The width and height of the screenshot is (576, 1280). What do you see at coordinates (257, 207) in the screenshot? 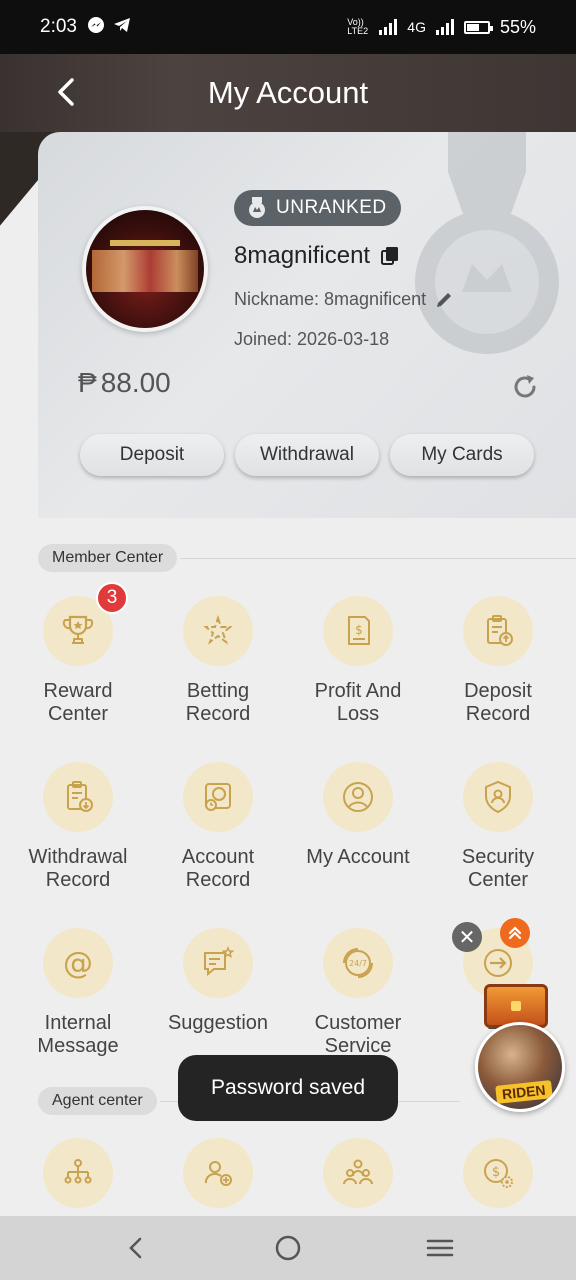
I see `rank-medal-icon` at bounding box center [257, 207].